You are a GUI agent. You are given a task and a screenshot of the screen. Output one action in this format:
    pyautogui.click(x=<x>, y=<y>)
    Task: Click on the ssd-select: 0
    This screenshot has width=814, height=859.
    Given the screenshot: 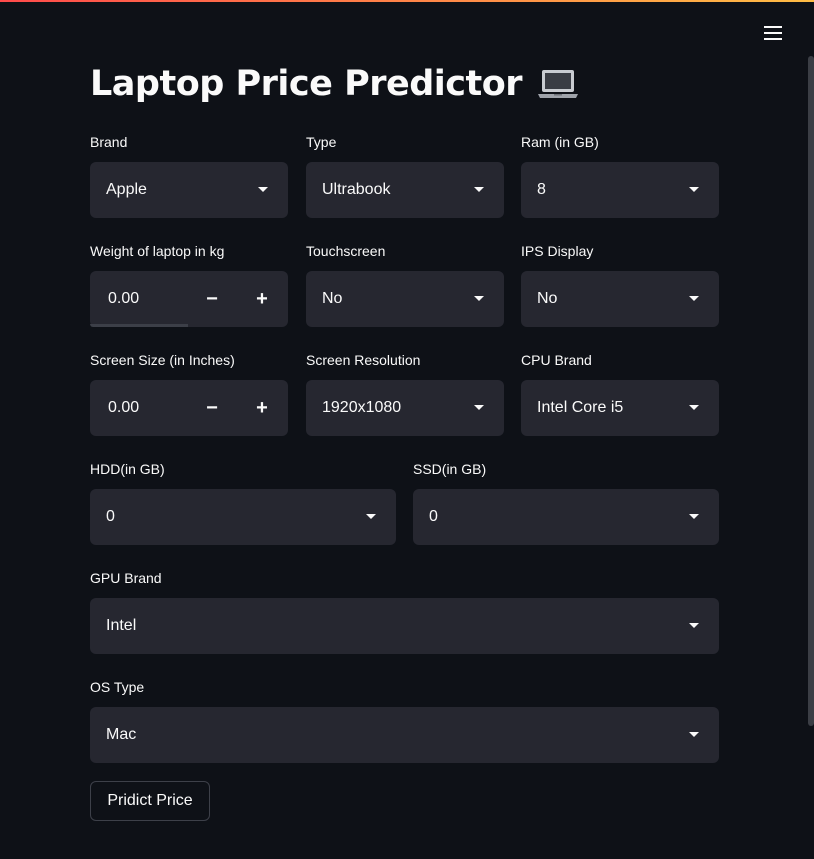 What is the action you would take?
    pyautogui.click(x=566, y=517)
    